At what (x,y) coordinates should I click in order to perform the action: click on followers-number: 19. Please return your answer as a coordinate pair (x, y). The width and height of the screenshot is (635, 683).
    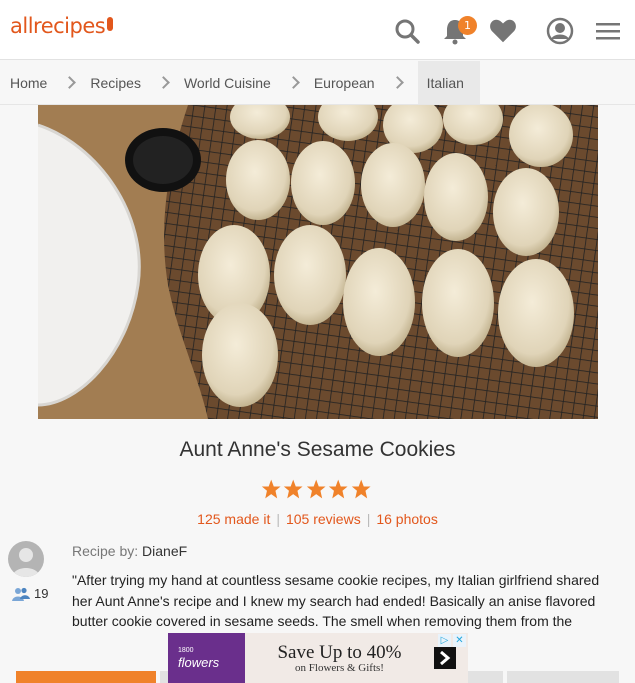
    Looking at the image, I should click on (41, 593).